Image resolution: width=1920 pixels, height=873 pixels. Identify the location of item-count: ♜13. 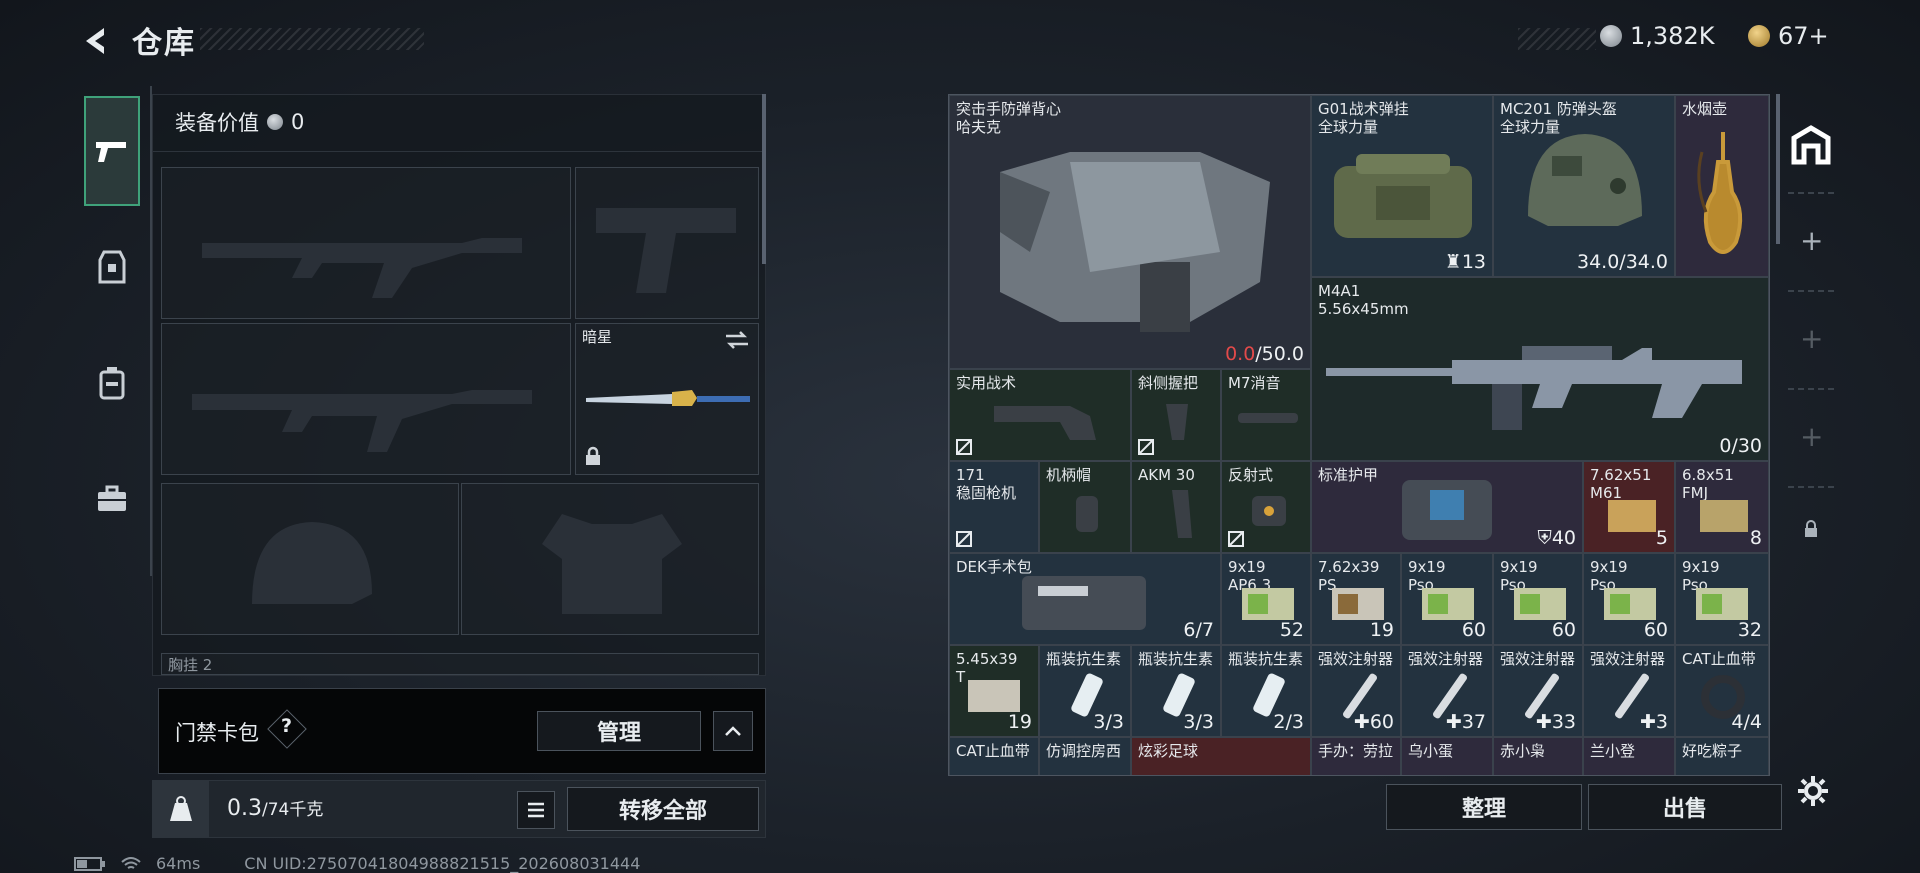
(1465, 262).